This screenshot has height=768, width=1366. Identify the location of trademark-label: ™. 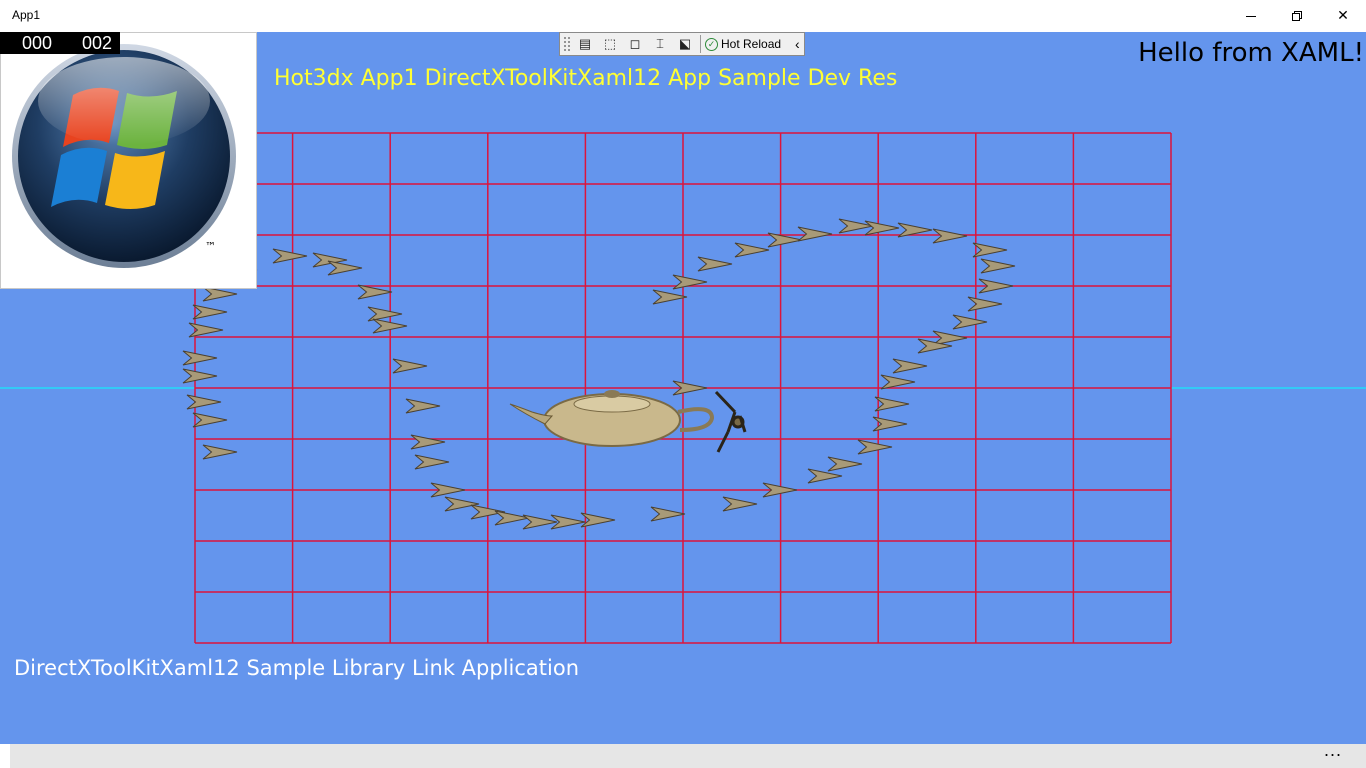
(210, 246).